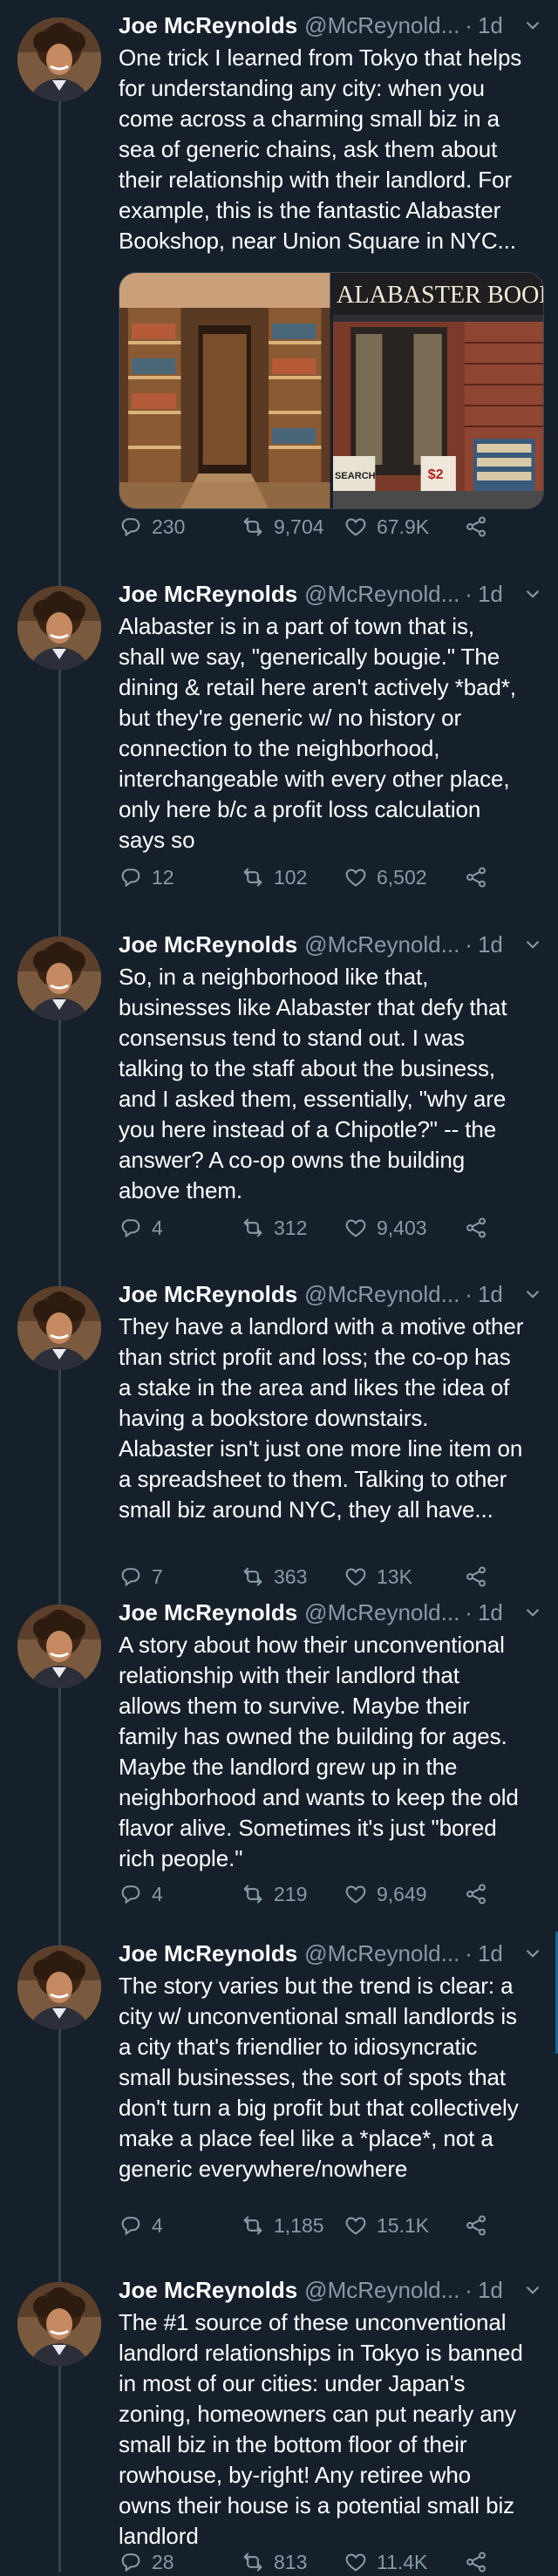 This screenshot has width=558, height=2576. I want to click on retweet-button: 102, so click(292, 877).